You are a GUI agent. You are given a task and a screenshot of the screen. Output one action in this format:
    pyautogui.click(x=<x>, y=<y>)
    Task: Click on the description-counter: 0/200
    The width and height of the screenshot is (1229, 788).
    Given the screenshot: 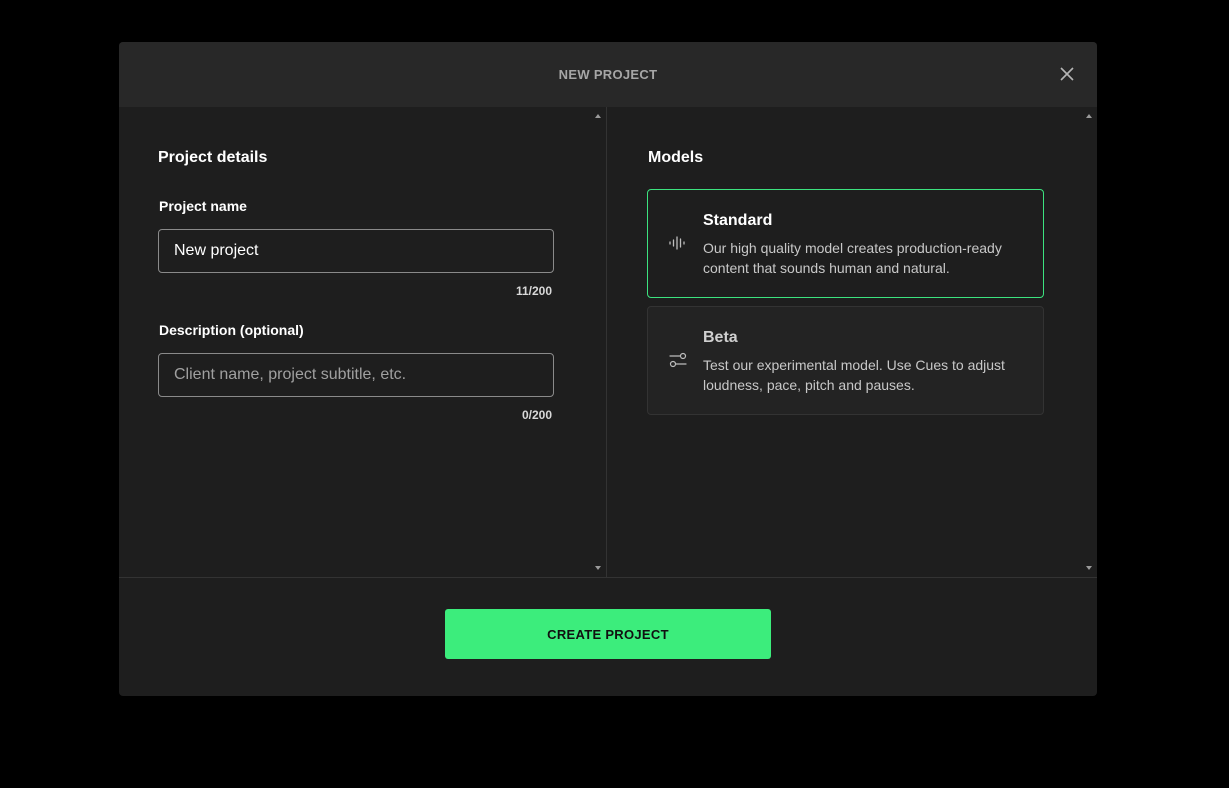 What is the action you would take?
    pyautogui.click(x=536, y=415)
    